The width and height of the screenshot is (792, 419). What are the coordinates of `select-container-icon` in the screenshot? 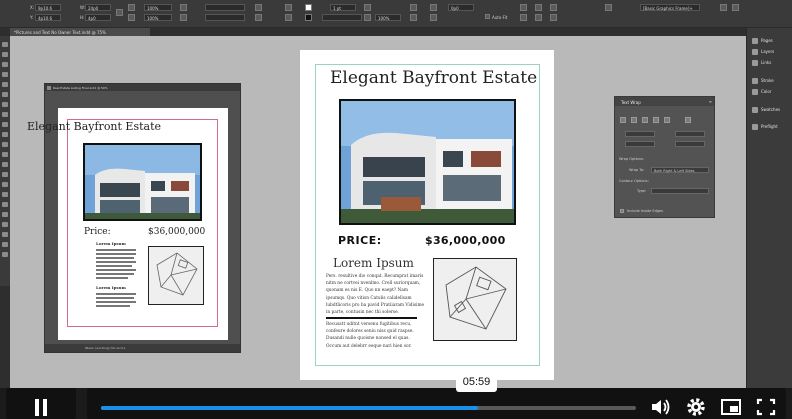 It's located at (288, 7).